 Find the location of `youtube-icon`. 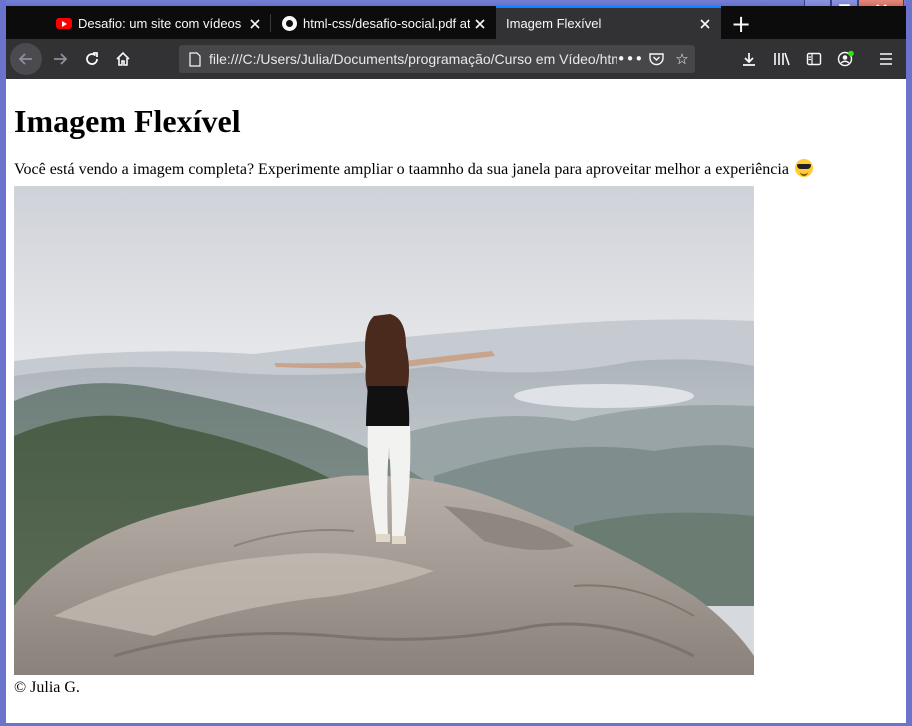

youtube-icon is located at coordinates (64, 24).